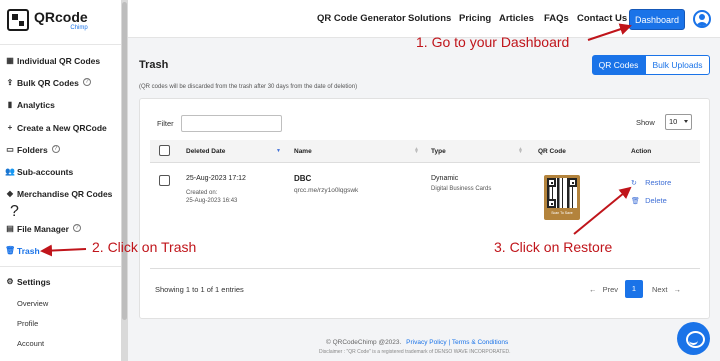  Describe the element at coordinates (79, 27) in the screenshot. I see `logo-subtitle: Chimp` at that location.